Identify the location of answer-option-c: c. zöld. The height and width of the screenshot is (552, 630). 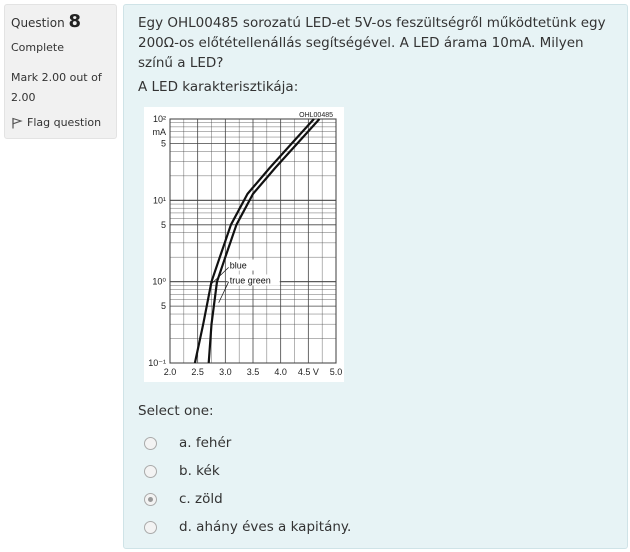
(247, 499).